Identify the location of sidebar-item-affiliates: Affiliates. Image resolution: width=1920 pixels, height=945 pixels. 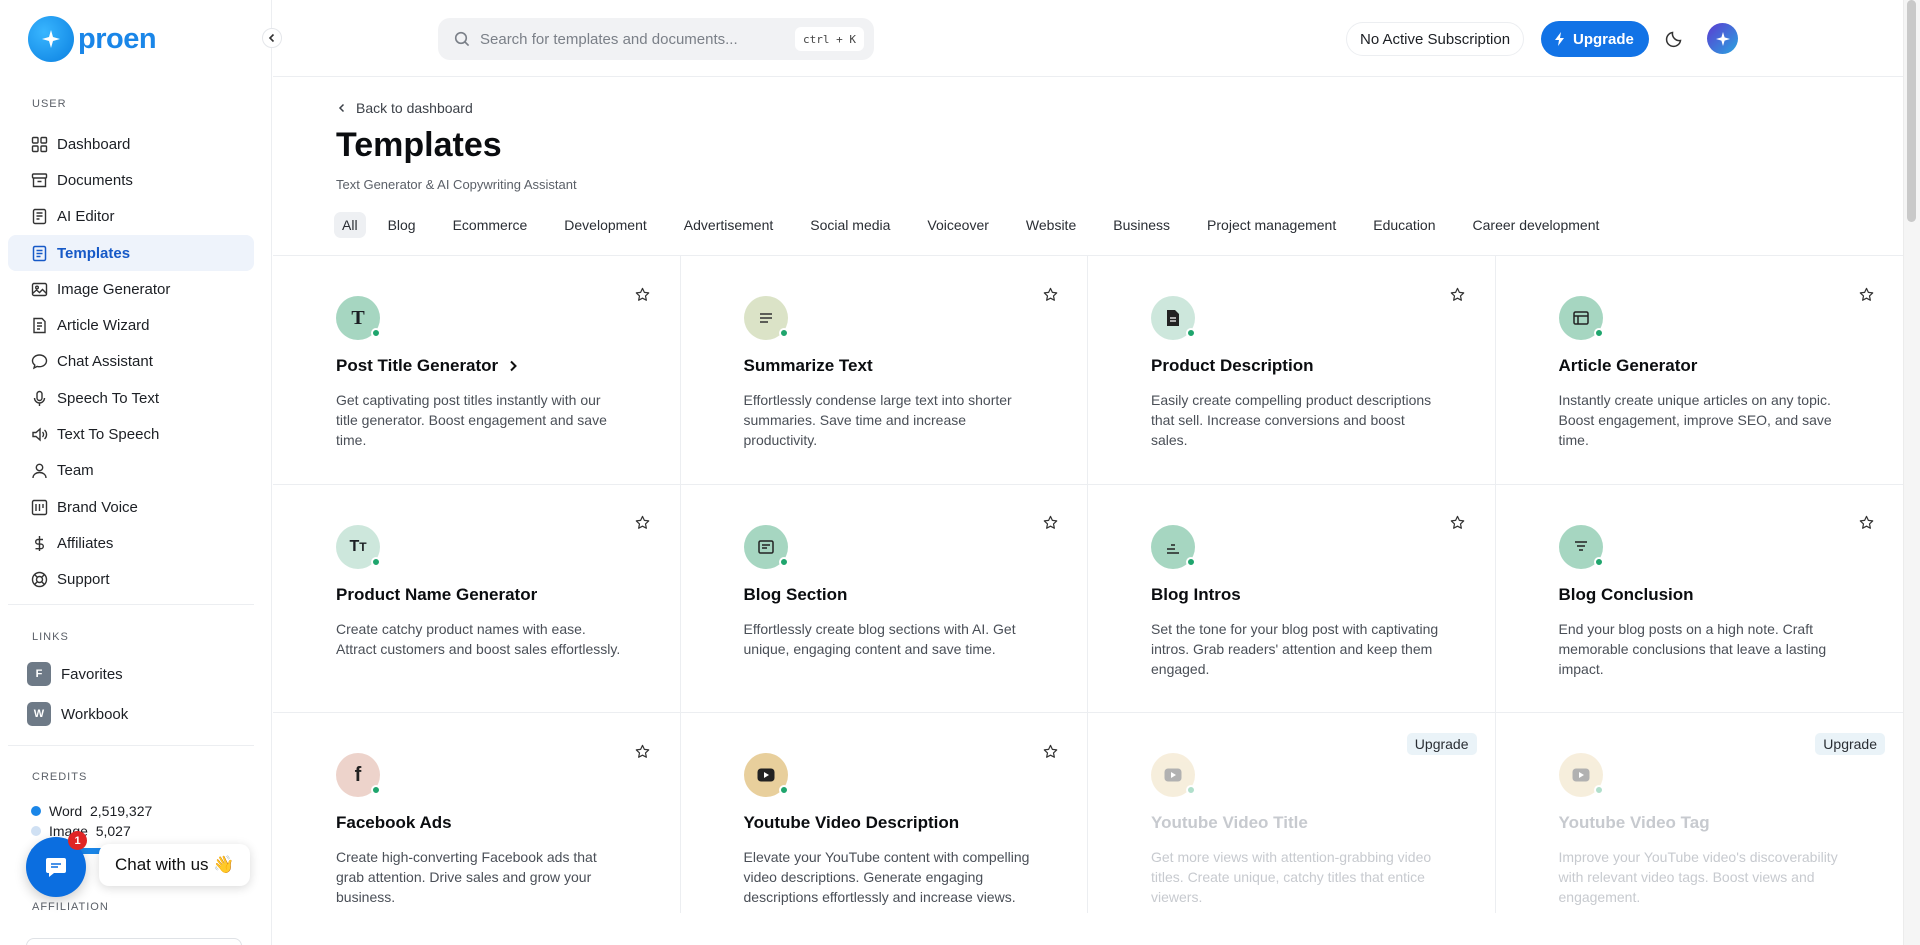
(131, 543).